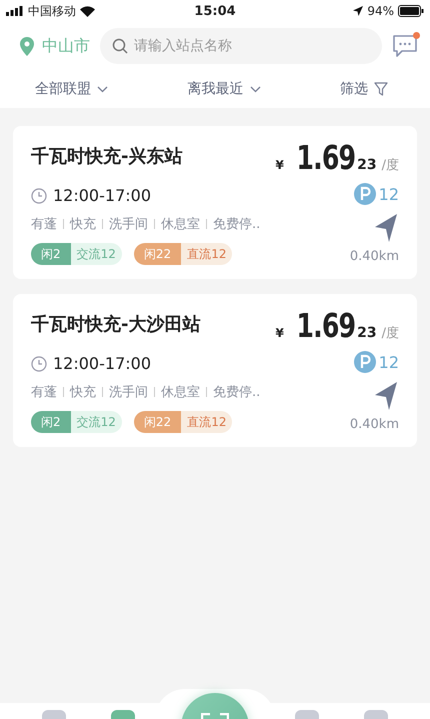 The image size is (430, 719). What do you see at coordinates (27, 46) in the screenshot?
I see `location-pin-icon` at bounding box center [27, 46].